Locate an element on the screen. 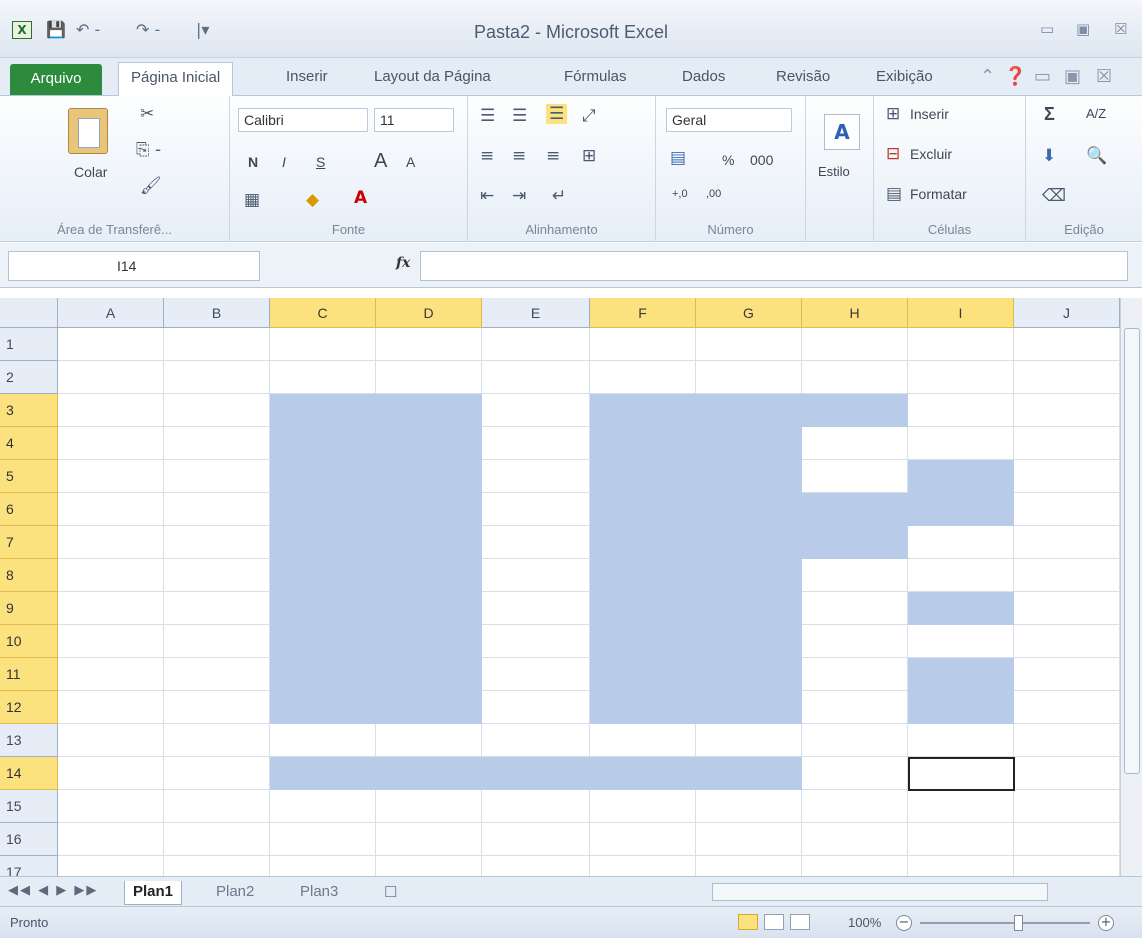  align-center-icon: ≡ is located at coordinates (519, 156).